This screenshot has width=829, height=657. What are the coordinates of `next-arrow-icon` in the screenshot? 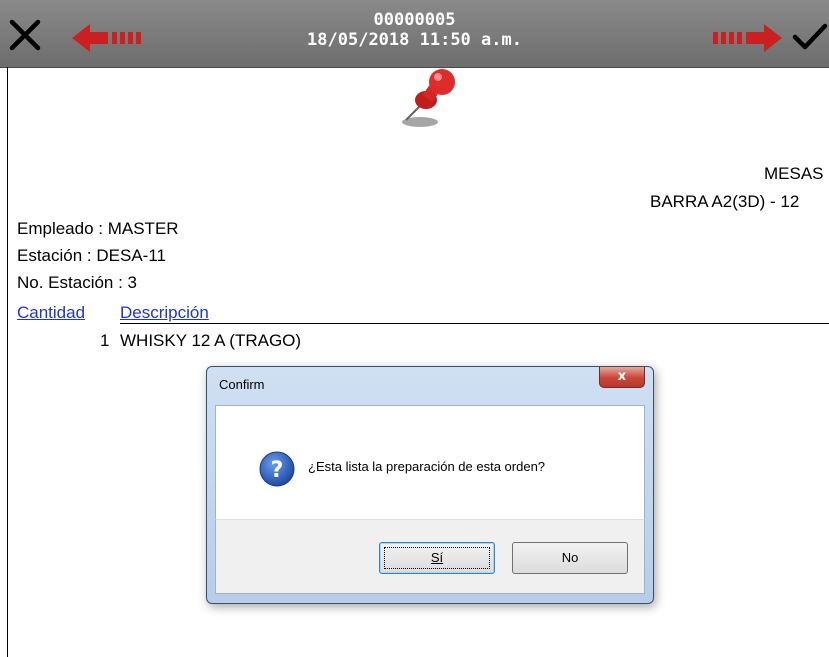 It's located at (747, 40).